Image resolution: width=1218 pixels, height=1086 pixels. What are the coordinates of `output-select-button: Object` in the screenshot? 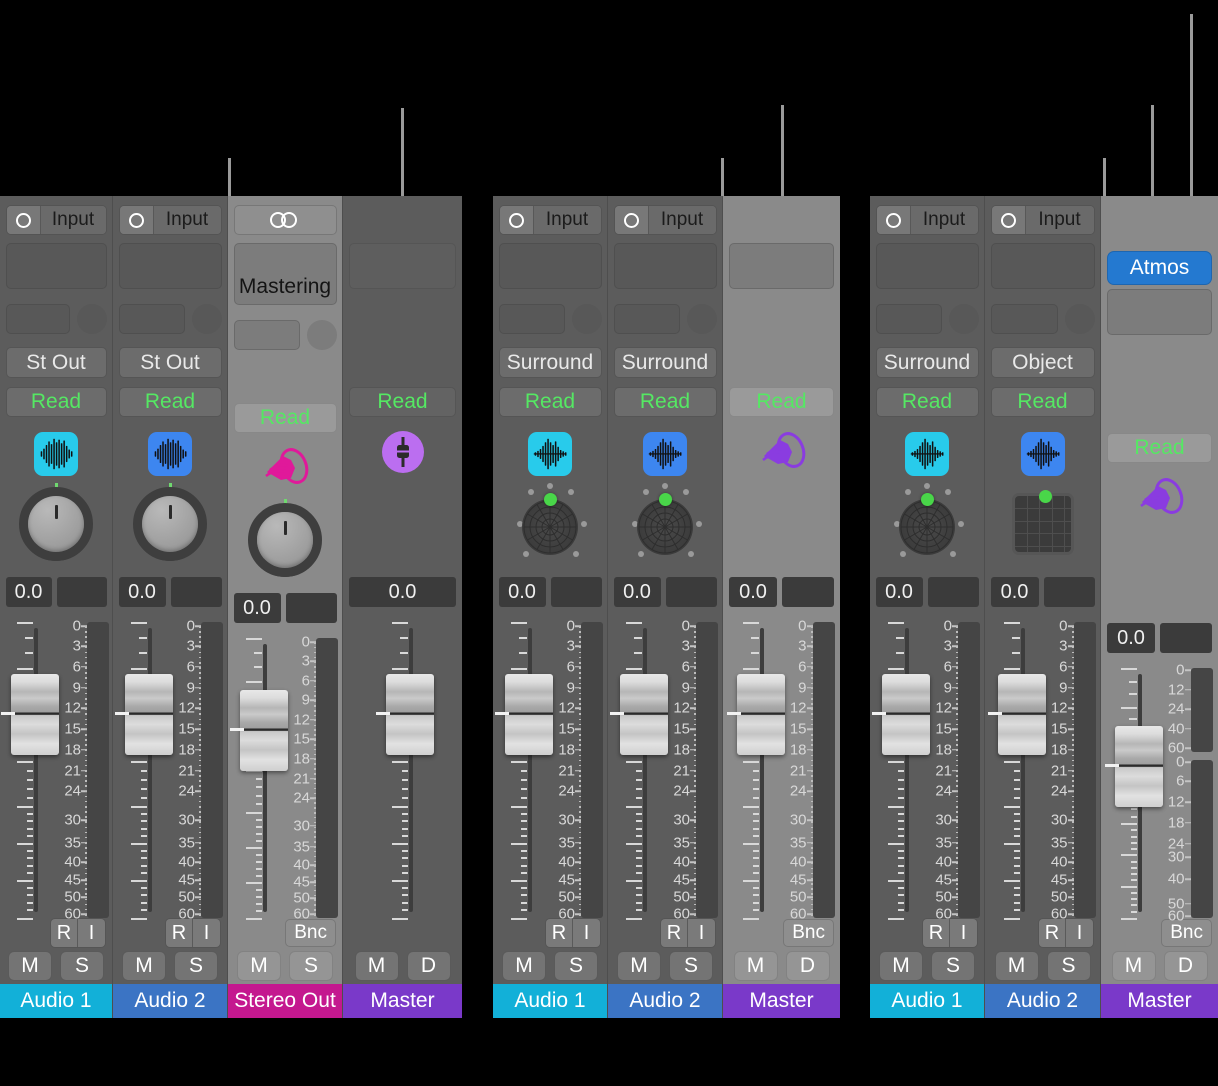 It's located at (1042, 362).